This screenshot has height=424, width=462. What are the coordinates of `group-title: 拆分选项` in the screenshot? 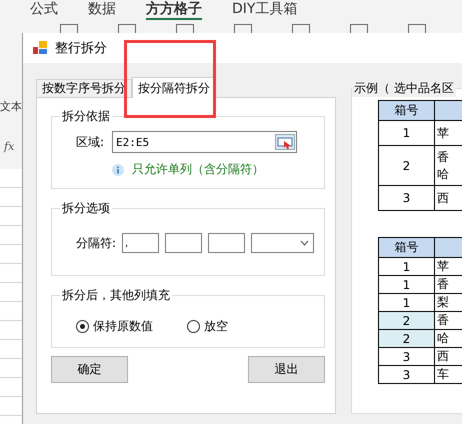 It's located at (86, 208).